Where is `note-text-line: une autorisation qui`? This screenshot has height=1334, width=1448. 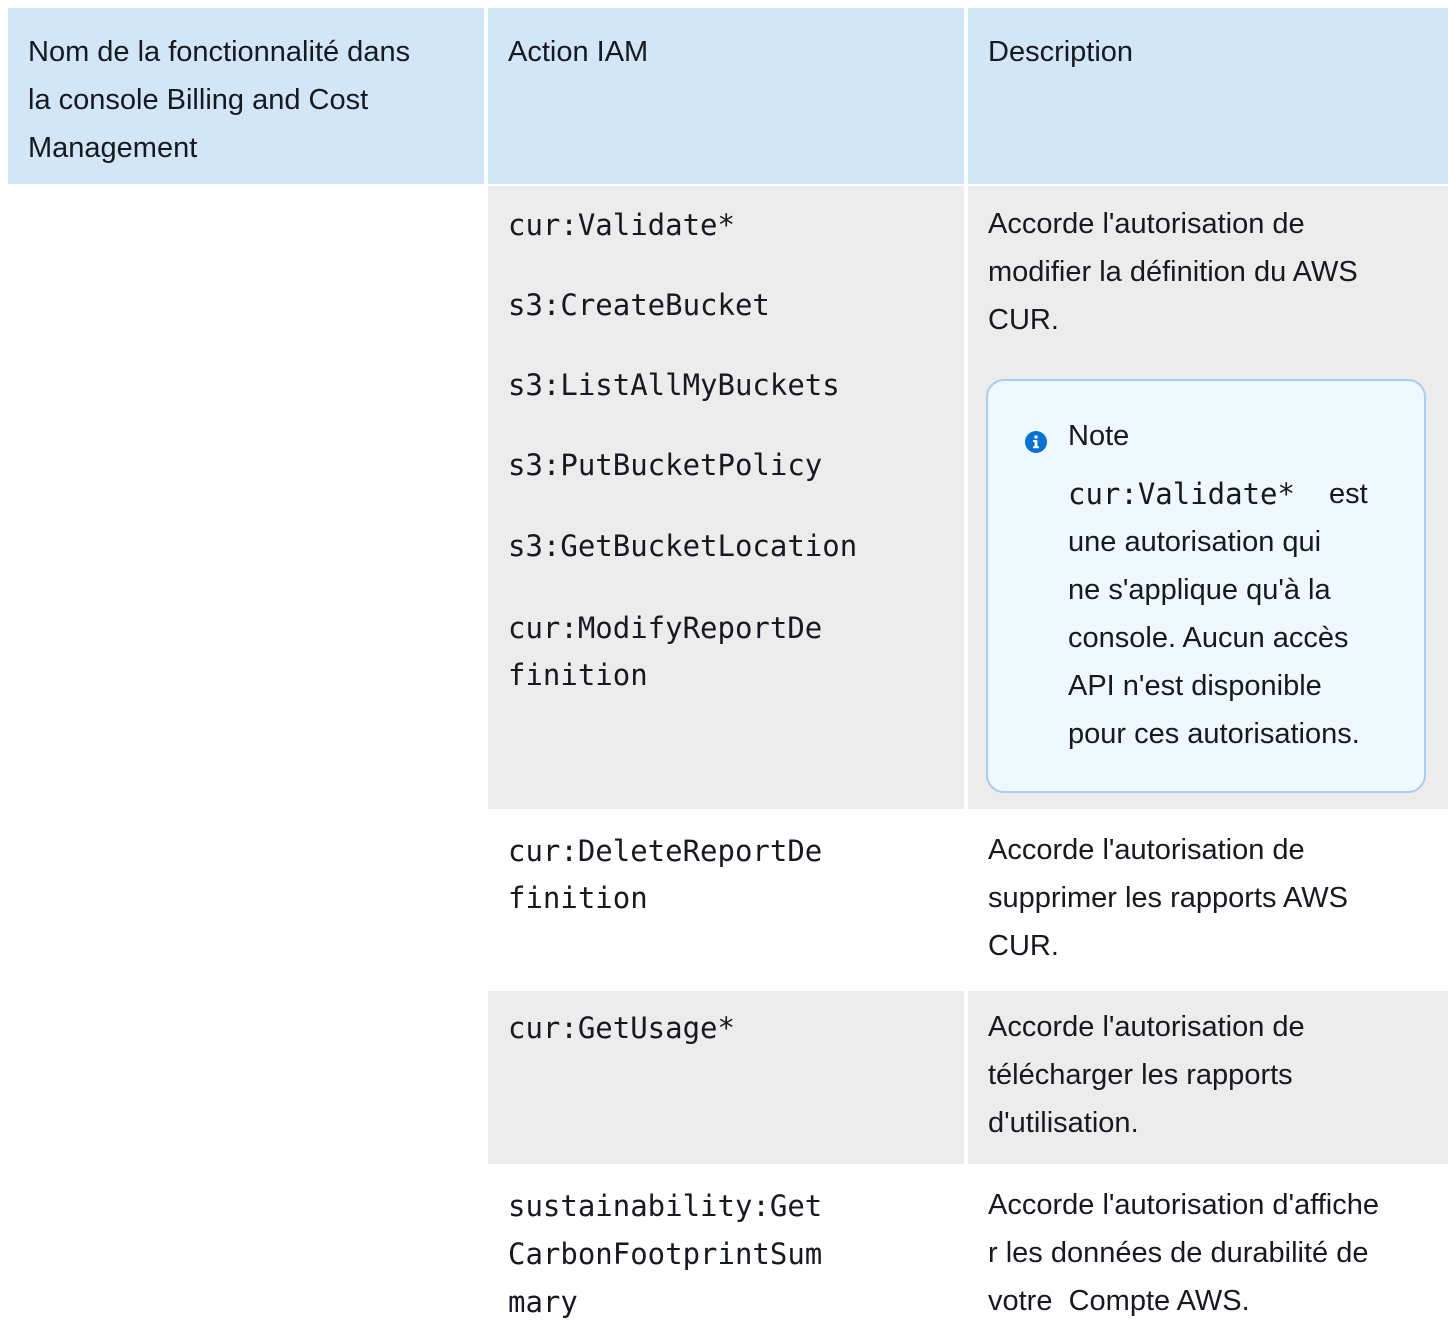
note-text-line: une autorisation qui is located at coordinates (1195, 542).